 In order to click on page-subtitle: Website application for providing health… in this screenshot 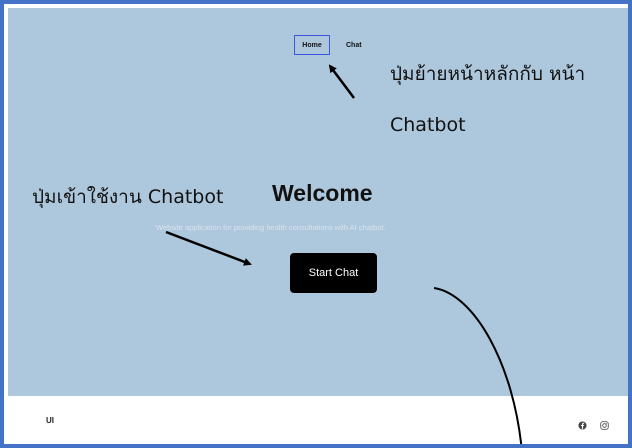, I will do `click(271, 227)`.